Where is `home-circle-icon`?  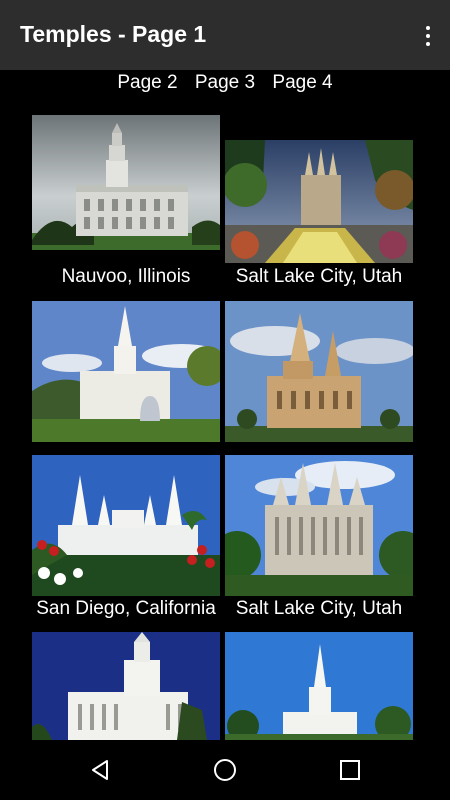 home-circle-icon is located at coordinates (225, 770).